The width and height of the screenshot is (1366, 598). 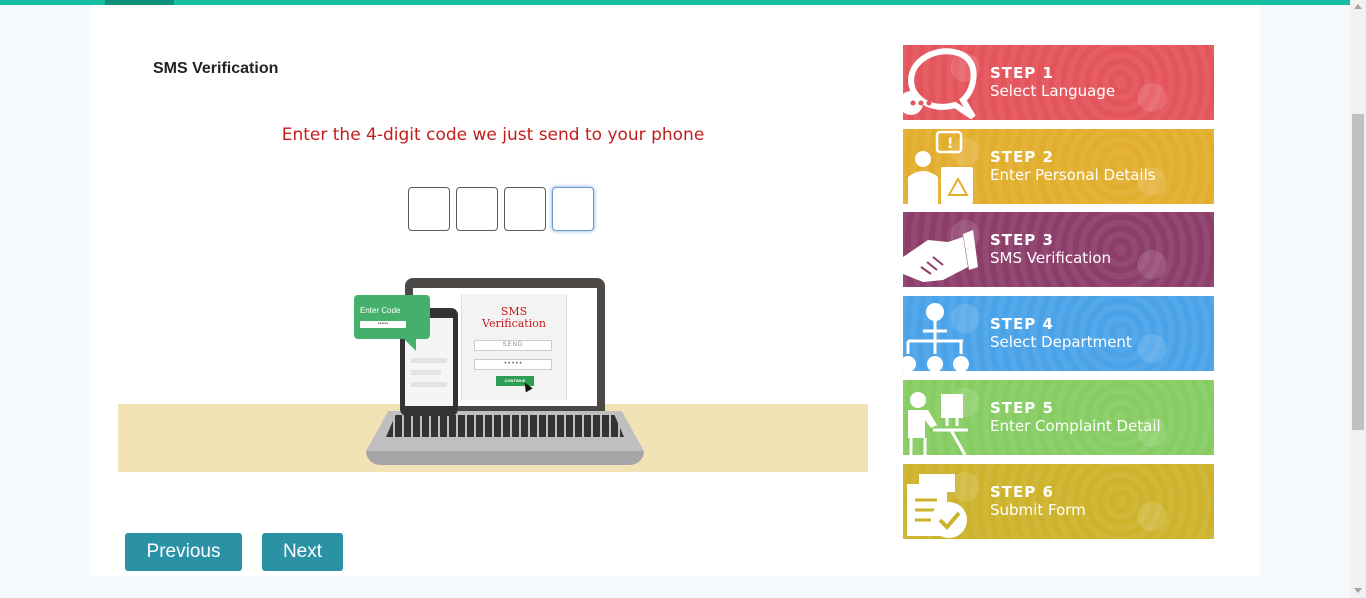 I want to click on bubble-code: ••••••, so click(x=383, y=324).